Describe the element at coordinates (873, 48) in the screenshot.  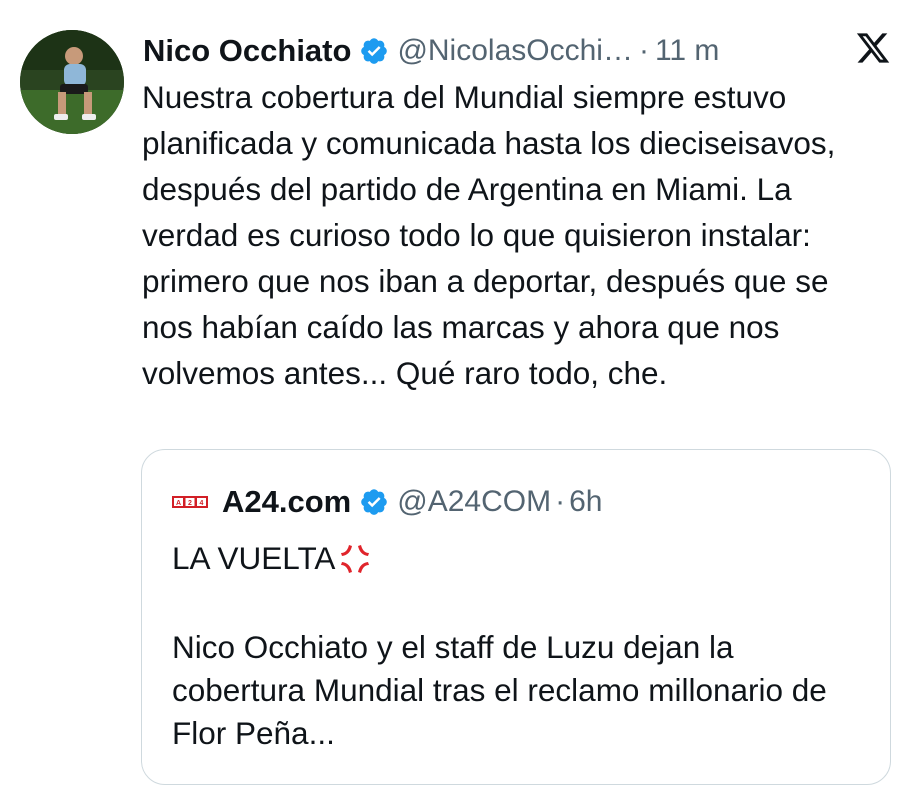
I see `x-logo-icon` at that location.